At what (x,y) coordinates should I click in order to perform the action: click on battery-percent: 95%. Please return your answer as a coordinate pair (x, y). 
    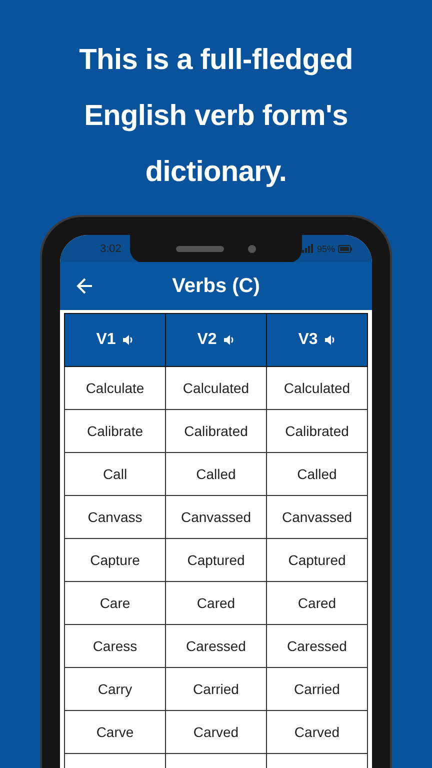
    Looking at the image, I should click on (325, 249).